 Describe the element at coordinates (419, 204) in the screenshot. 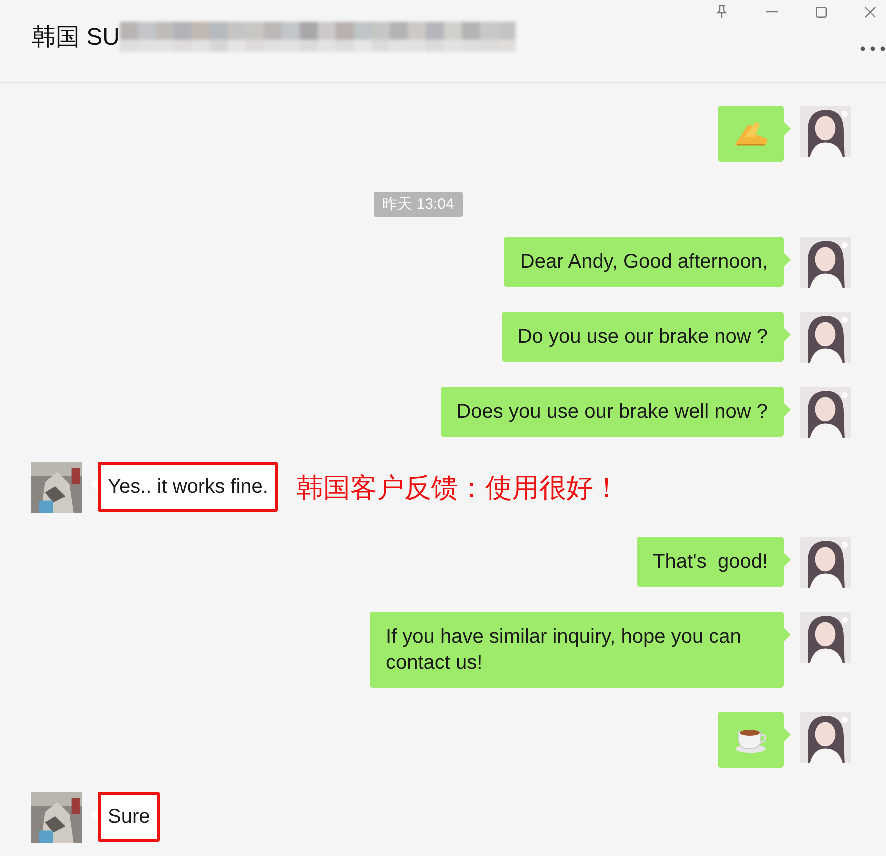

I see `timestamp: 昨天 13:04` at that location.